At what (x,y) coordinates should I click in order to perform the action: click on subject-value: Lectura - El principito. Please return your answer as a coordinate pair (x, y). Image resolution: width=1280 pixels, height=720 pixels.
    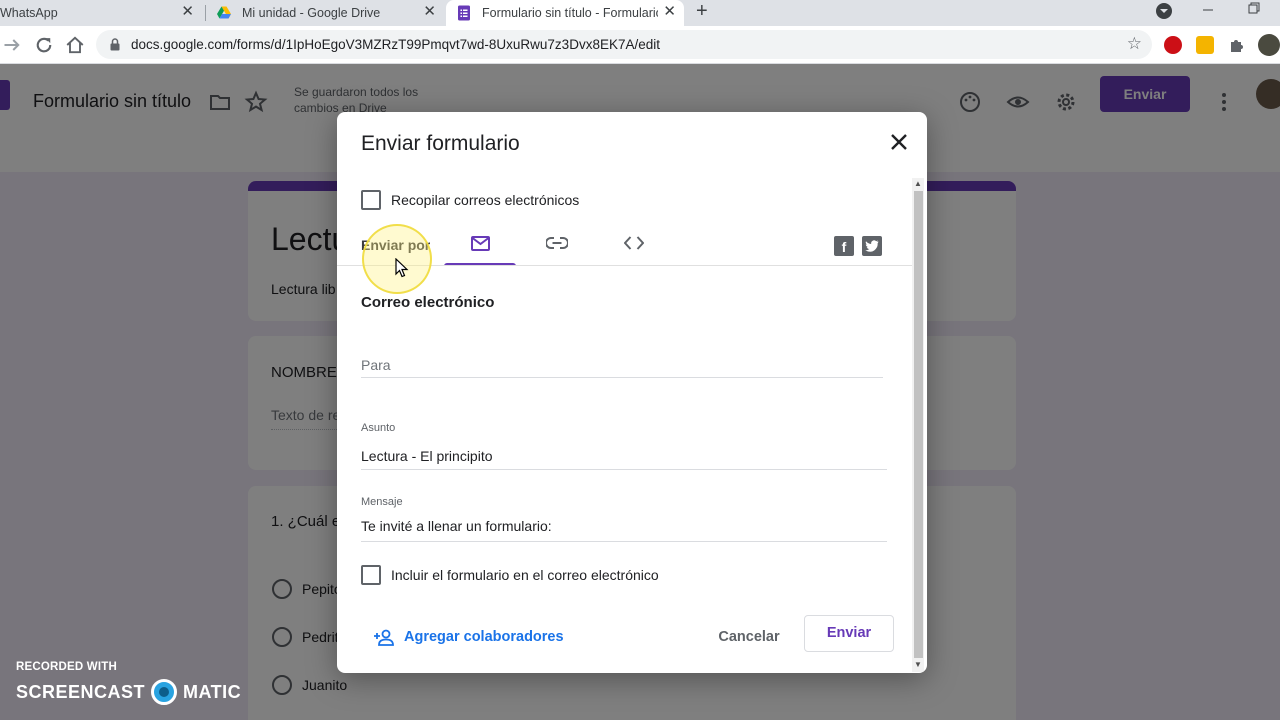
    Looking at the image, I should click on (624, 456).